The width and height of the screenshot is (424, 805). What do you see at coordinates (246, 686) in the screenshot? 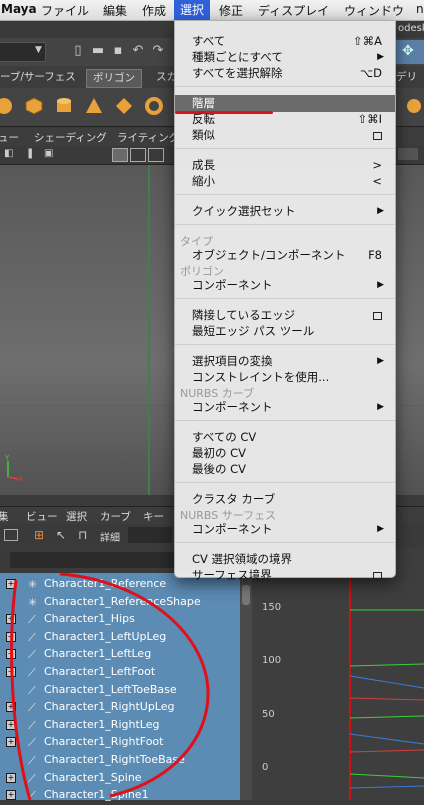
I see `outliner-scrollbar` at bounding box center [246, 686].